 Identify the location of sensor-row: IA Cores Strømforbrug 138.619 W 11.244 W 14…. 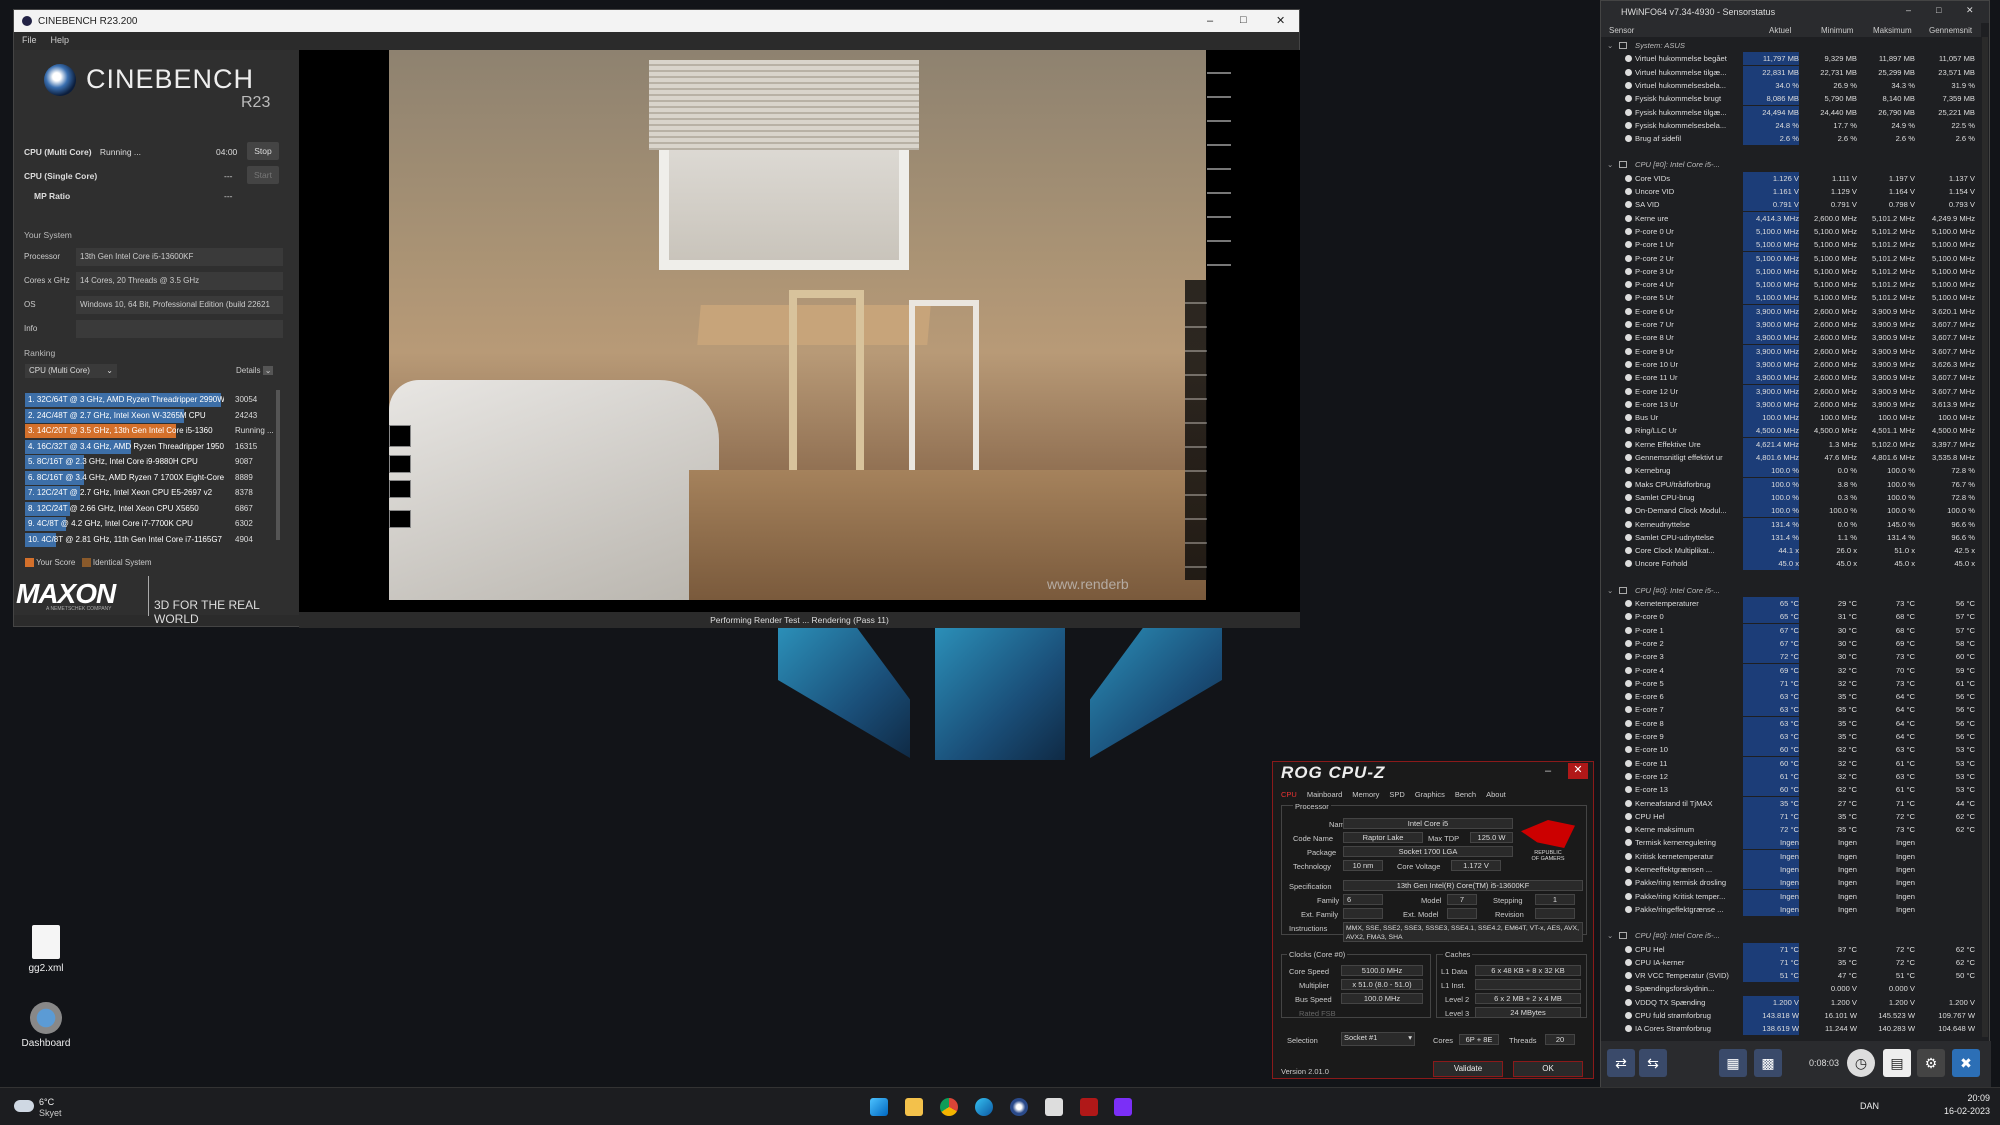
(1791, 1029).